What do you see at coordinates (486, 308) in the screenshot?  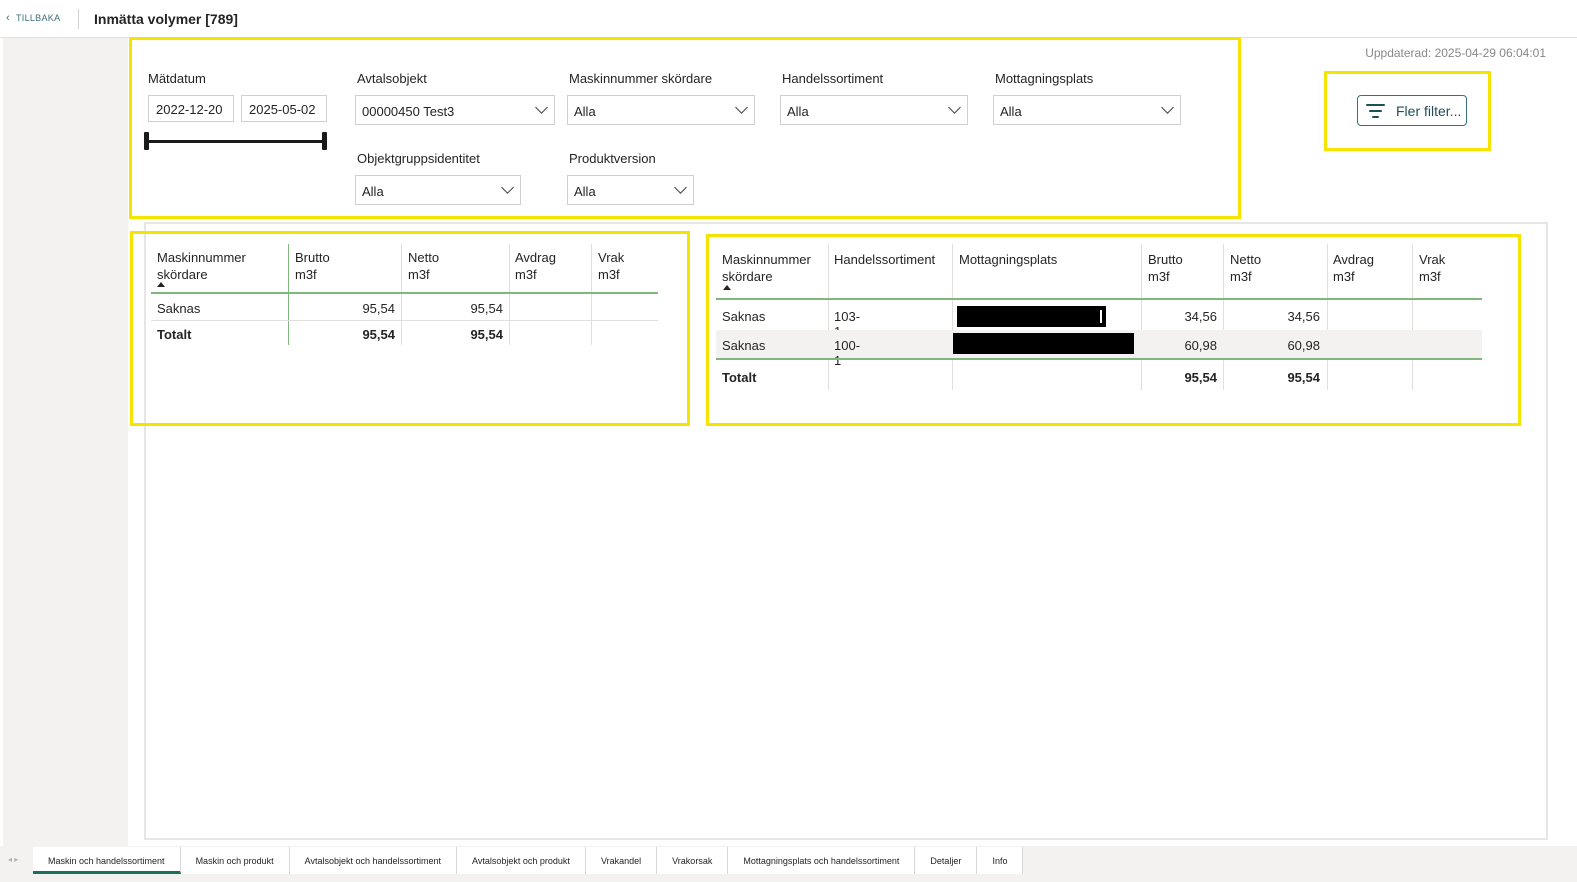 I see `cell-netto: 95,54` at bounding box center [486, 308].